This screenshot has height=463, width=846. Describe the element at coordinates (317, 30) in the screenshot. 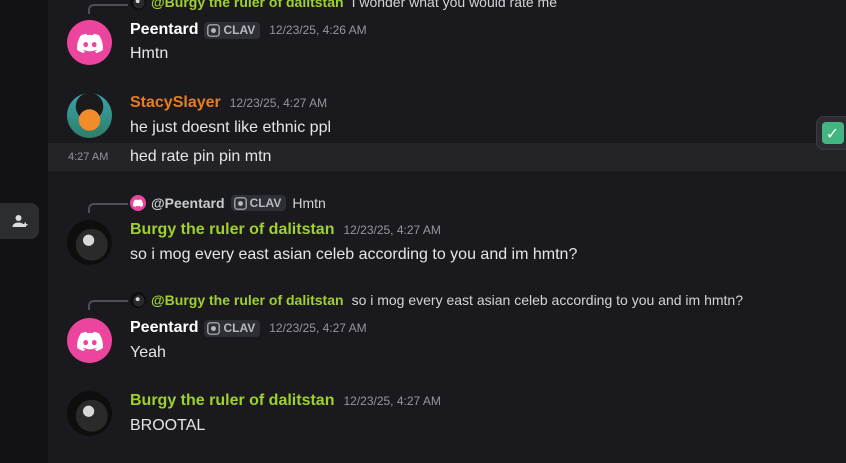

I see `timestamp: 12/23/25, 4:26 AM` at that location.